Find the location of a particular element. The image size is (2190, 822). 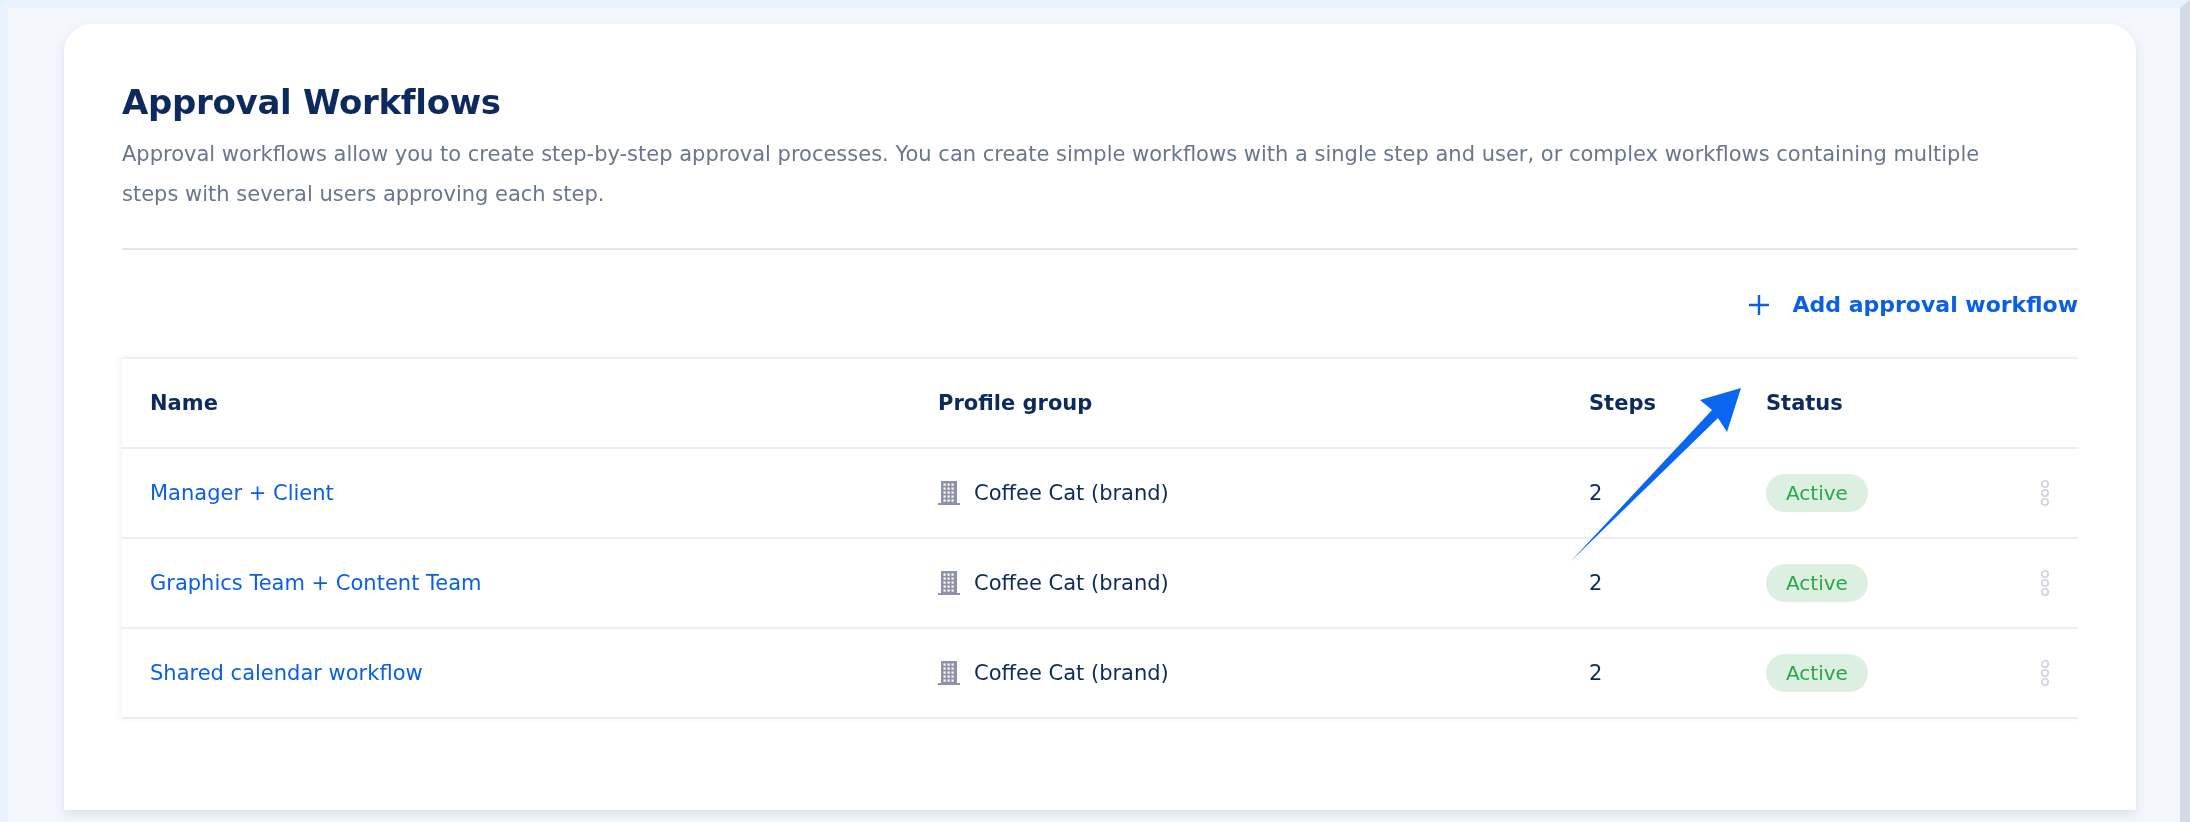

page-description: Approval workflows allow you to create step-by-step approval processes. You can create simple workflows with a single step and user, or complex workflows containing multiple steps with several users approving each step. is located at coordinates (1051, 174).